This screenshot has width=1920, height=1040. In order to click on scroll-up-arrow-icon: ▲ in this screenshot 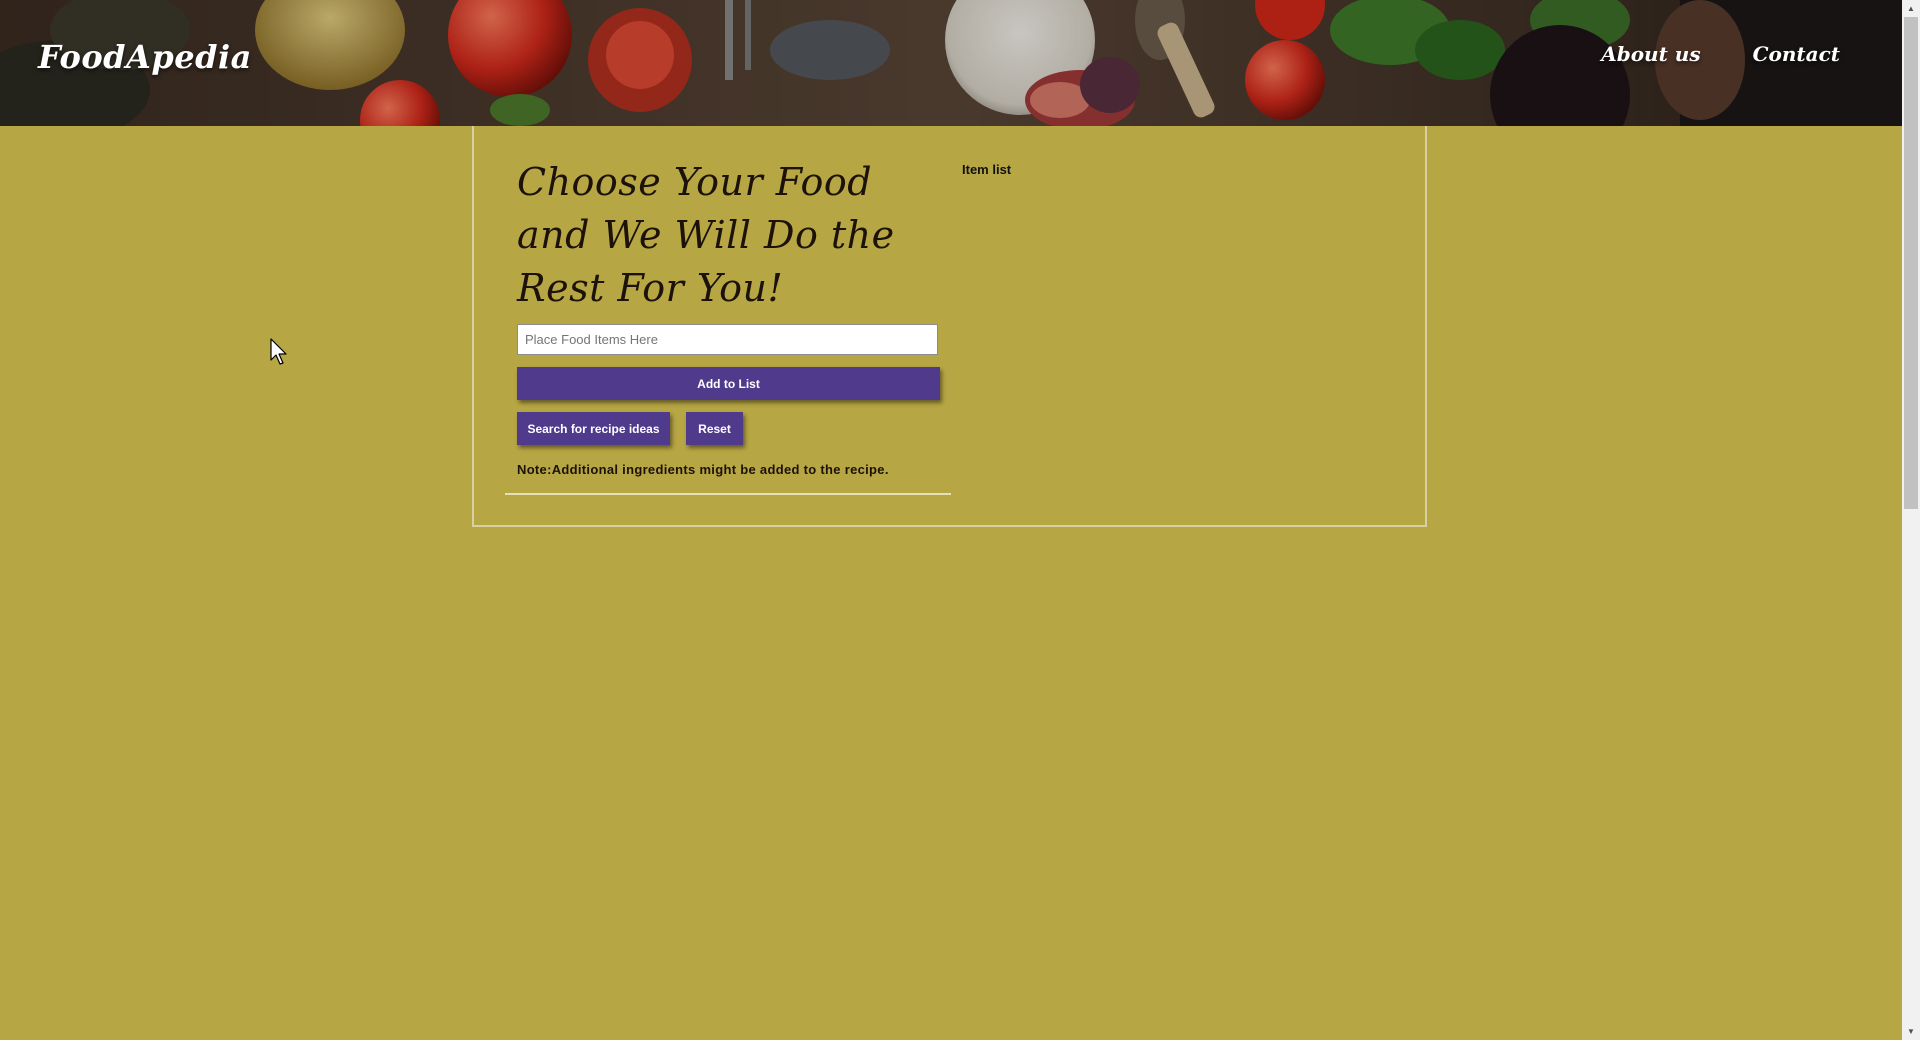, I will do `click(1911, 8)`.